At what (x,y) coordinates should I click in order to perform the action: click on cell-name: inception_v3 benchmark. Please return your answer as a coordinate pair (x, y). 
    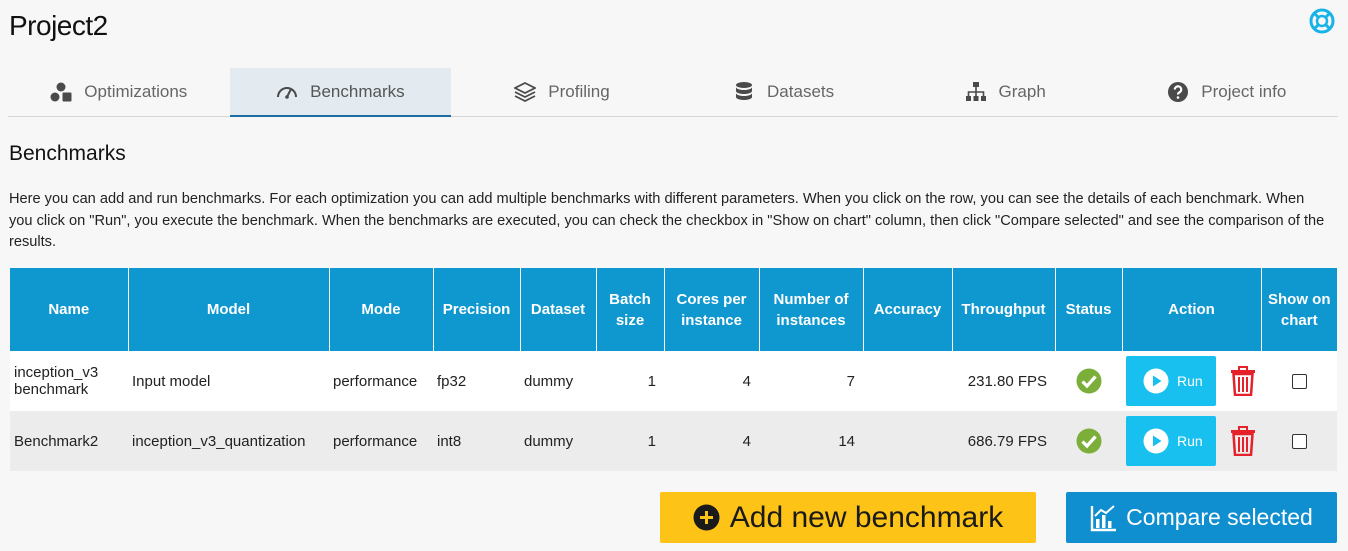
    Looking at the image, I should click on (69, 381).